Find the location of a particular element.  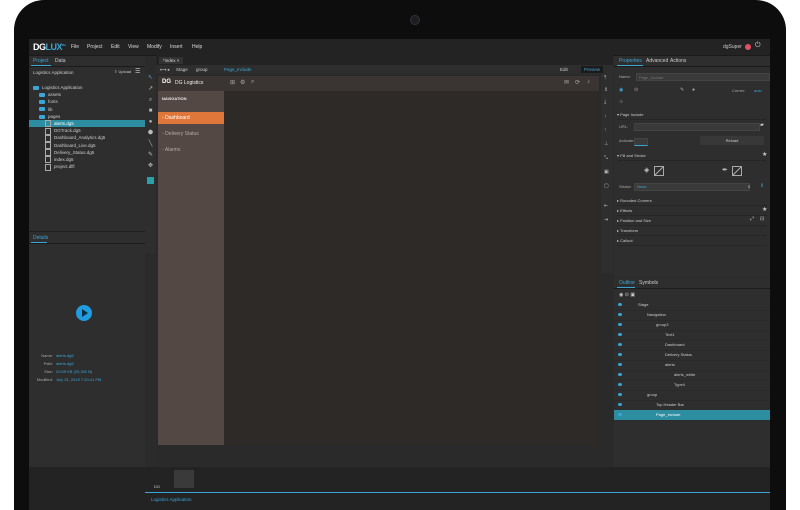

pen-tool-icon: ✎ is located at coordinates (150, 155).